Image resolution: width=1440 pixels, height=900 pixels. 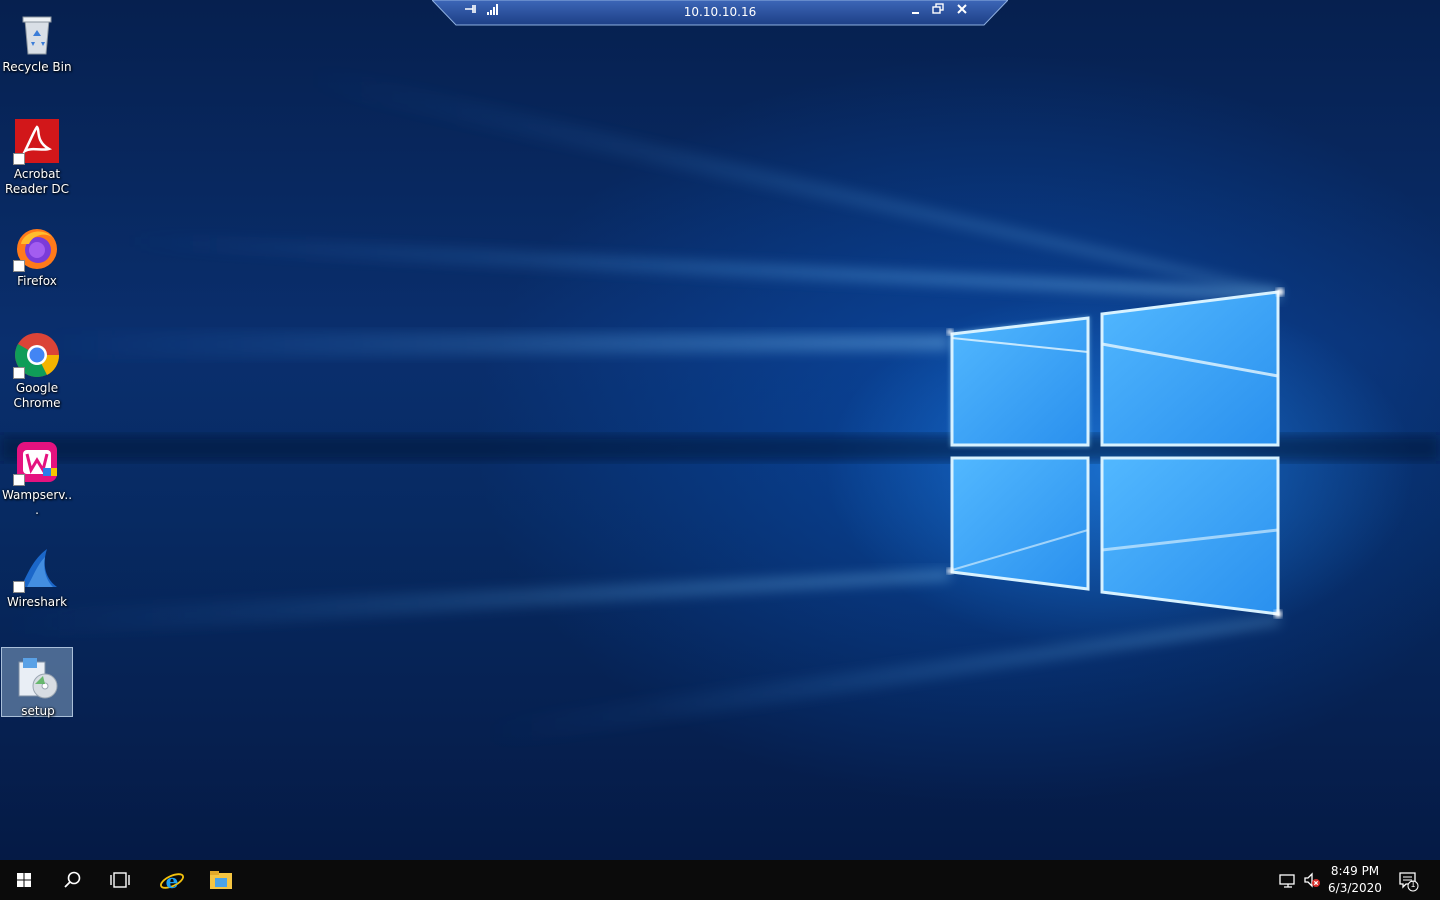 What do you see at coordinates (942, 12) in the screenshot?
I see `restore-icon` at bounding box center [942, 12].